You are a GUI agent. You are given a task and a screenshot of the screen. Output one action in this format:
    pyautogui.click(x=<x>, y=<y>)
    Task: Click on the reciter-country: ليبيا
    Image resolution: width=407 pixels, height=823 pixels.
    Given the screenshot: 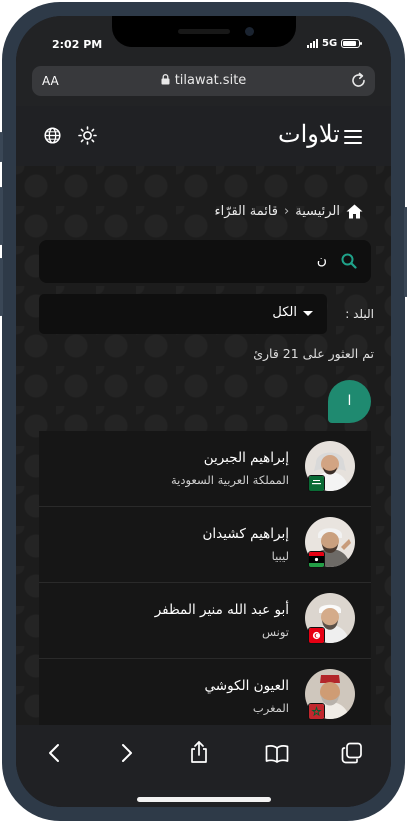 What is the action you would take?
    pyautogui.click(x=280, y=556)
    